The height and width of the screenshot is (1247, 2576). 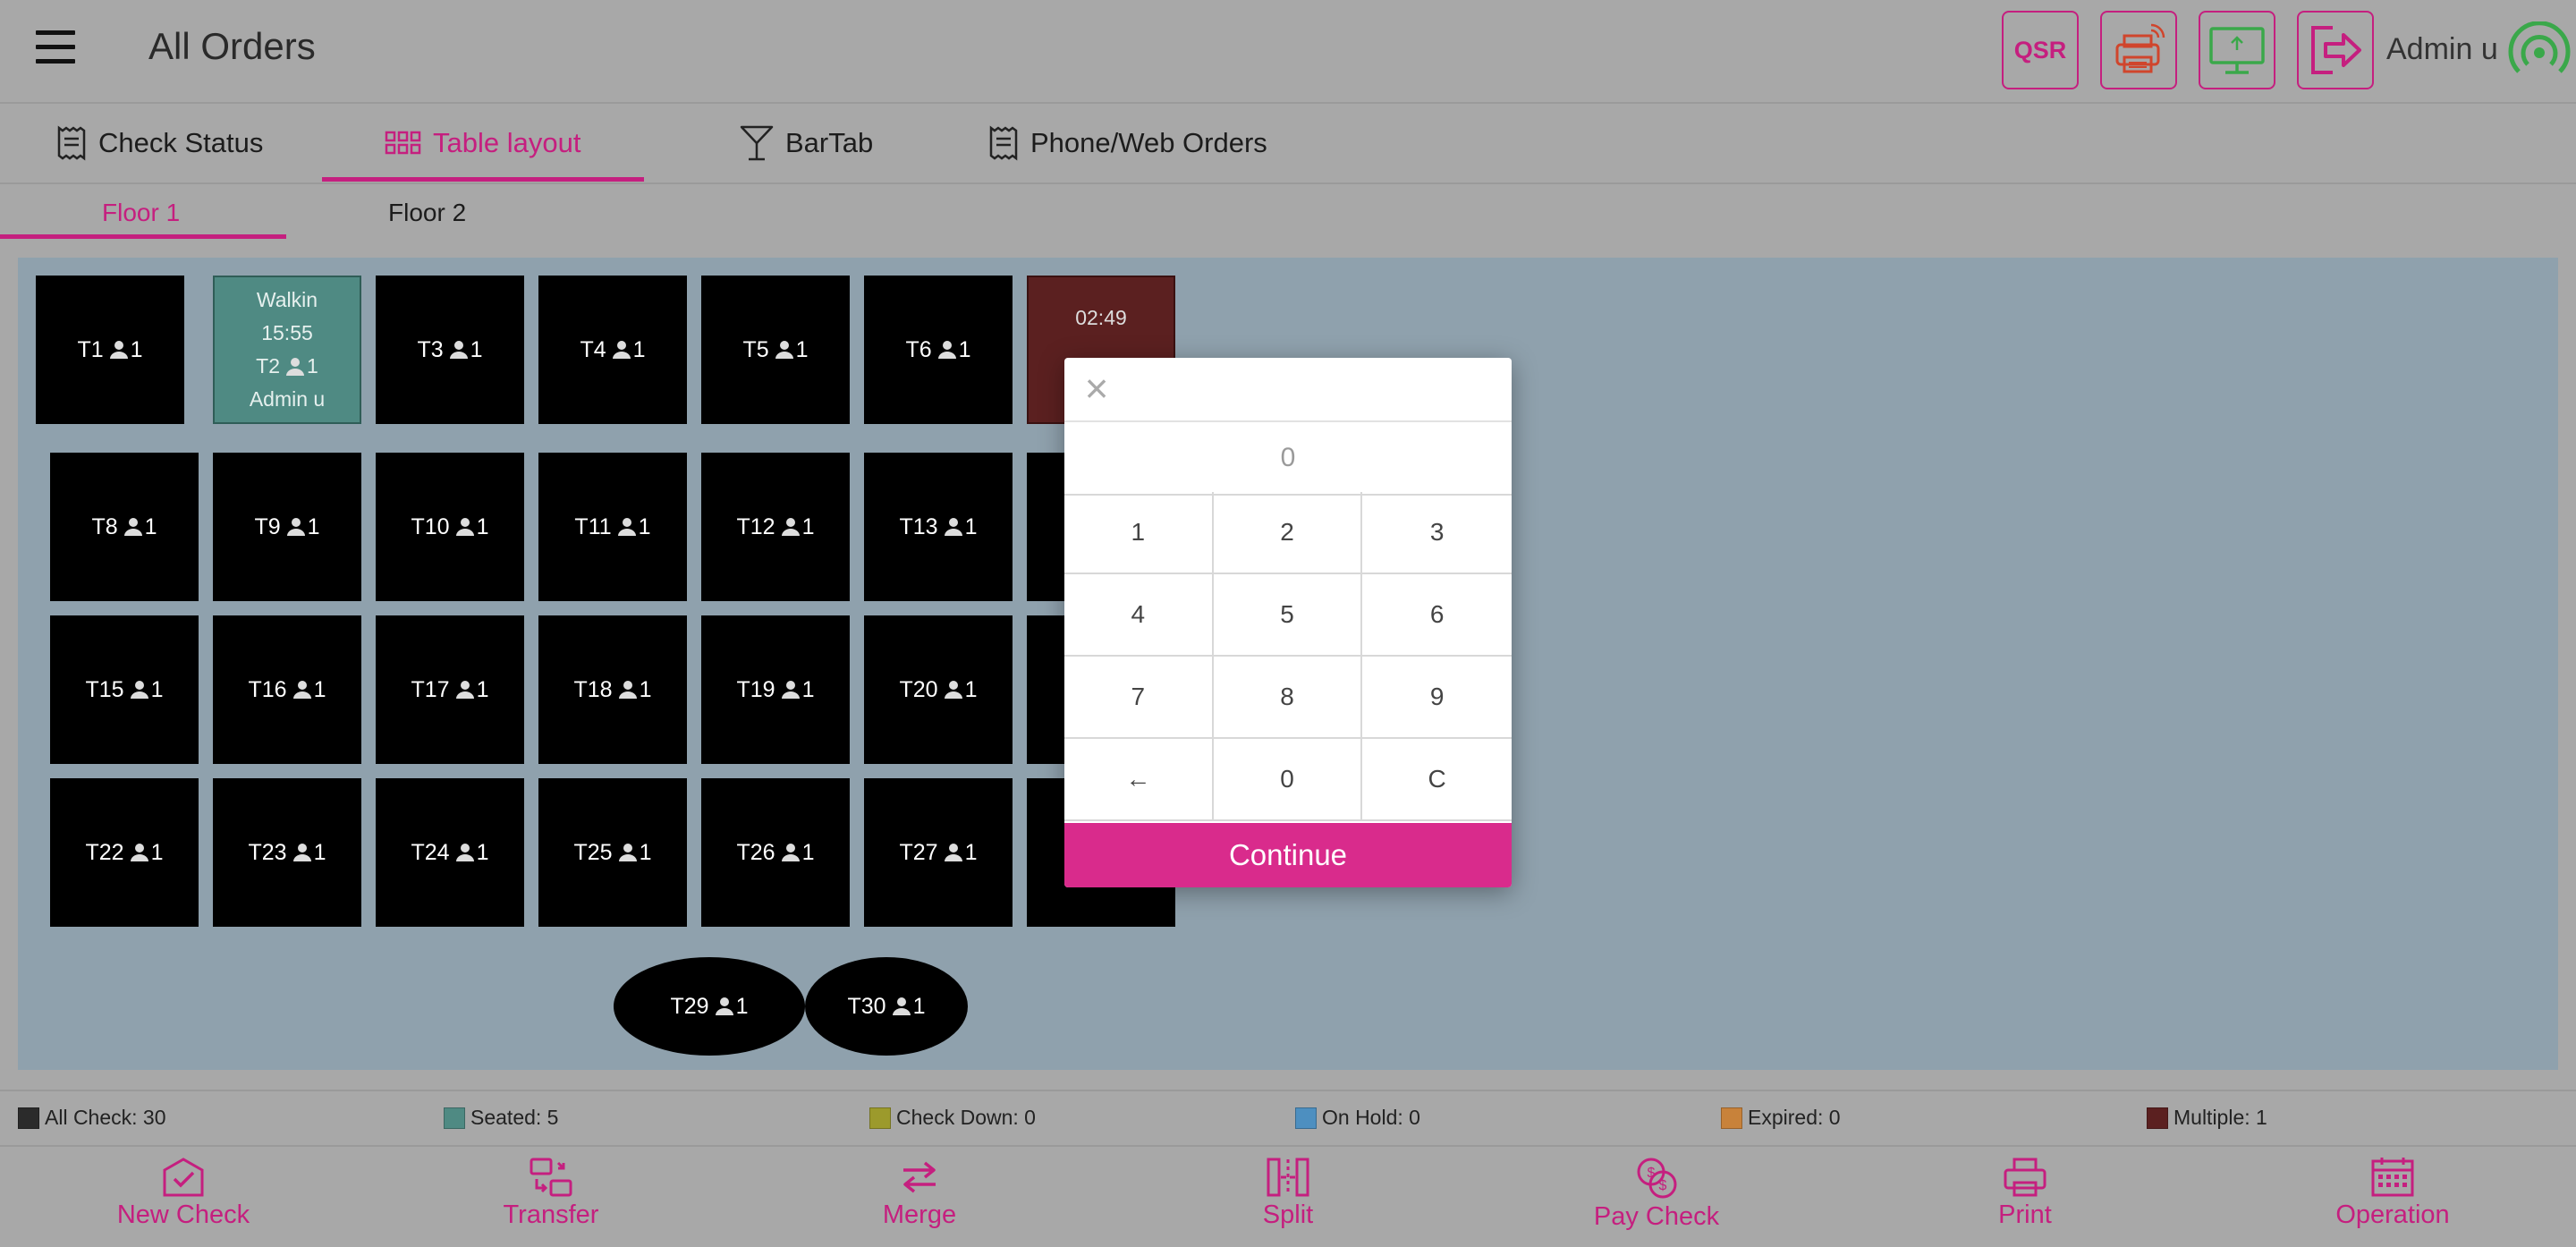 What do you see at coordinates (612, 689) in the screenshot?
I see `table-t18: T18 1` at bounding box center [612, 689].